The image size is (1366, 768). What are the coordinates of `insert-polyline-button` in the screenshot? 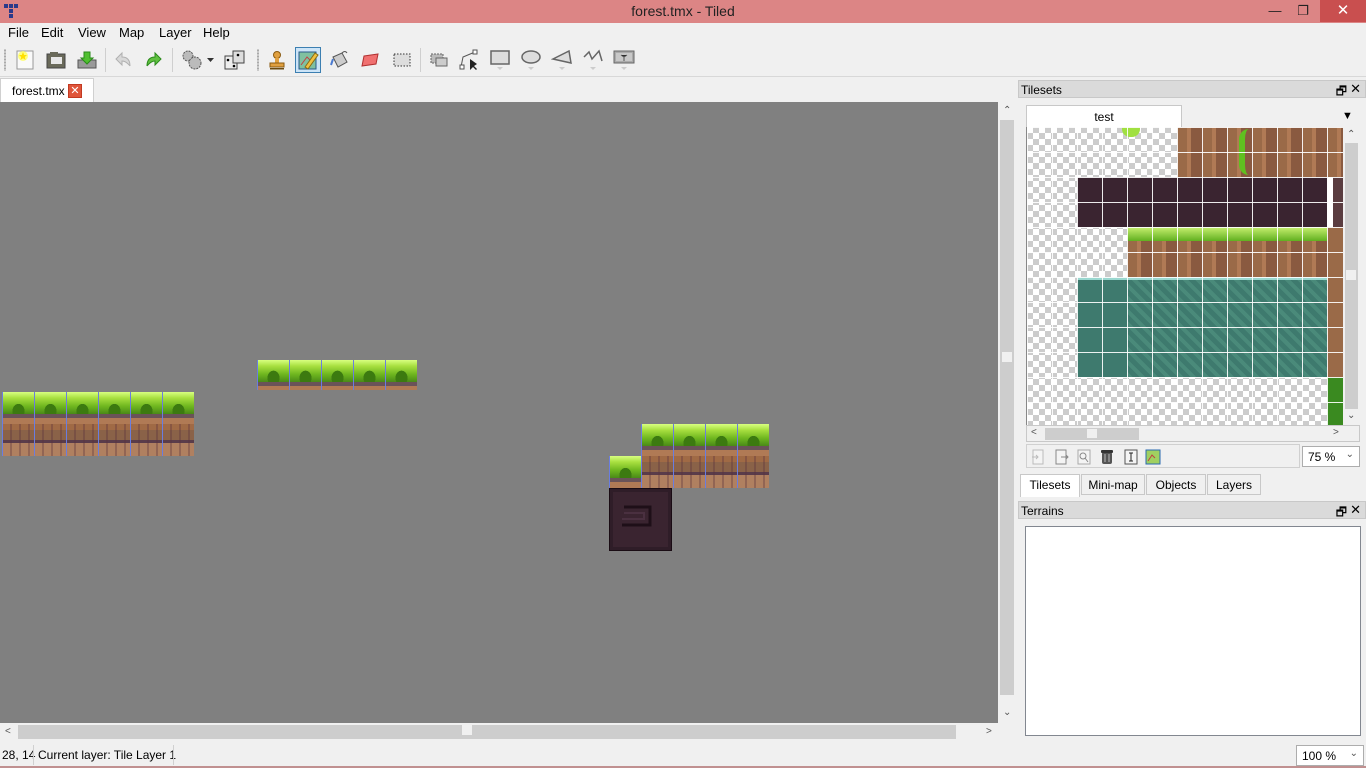 It's located at (593, 60).